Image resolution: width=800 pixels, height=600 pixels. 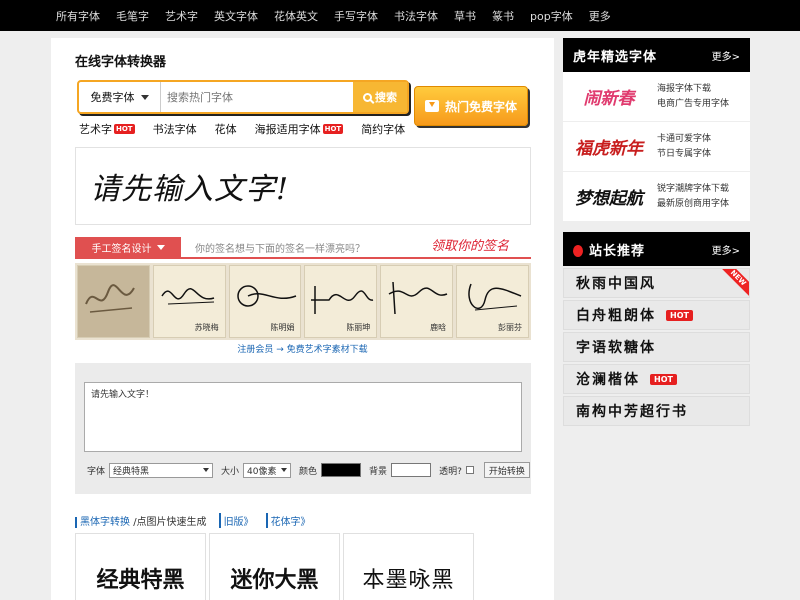 What do you see at coordinates (288, 520) in the screenshot?
I see `fancy-font-link: 花体字》` at bounding box center [288, 520].